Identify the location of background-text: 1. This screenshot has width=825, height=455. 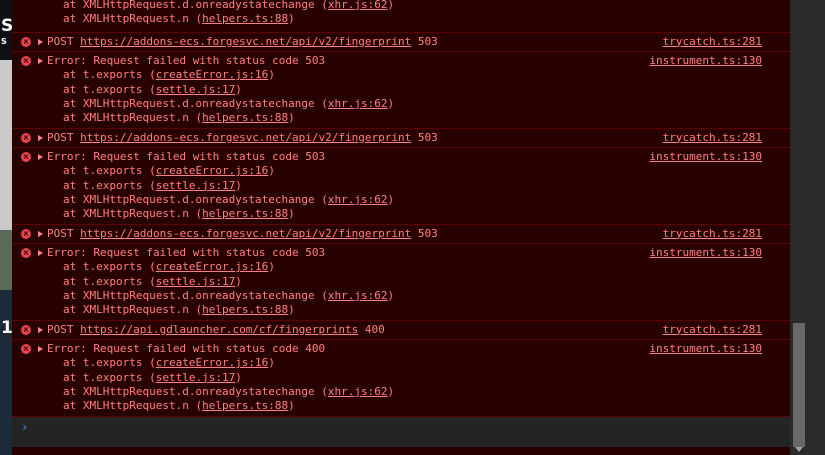
(6, 328).